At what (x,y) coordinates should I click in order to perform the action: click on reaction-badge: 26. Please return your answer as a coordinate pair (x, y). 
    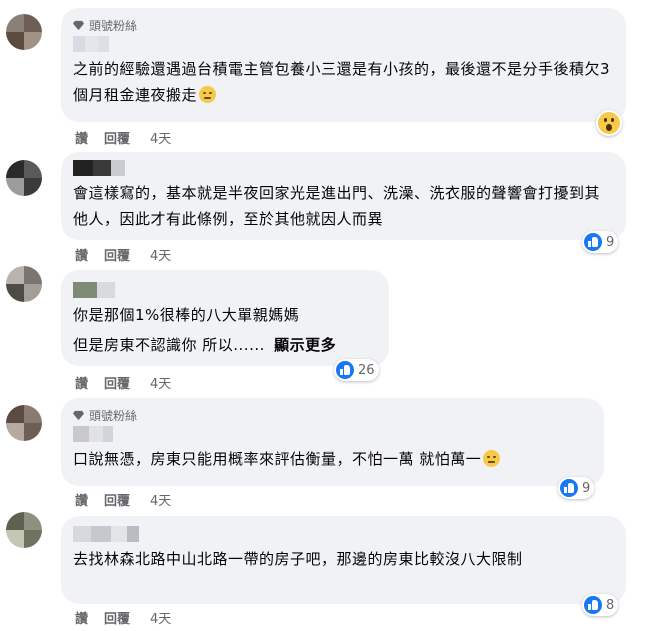
    Looking at the image, I should click on (356, 370).